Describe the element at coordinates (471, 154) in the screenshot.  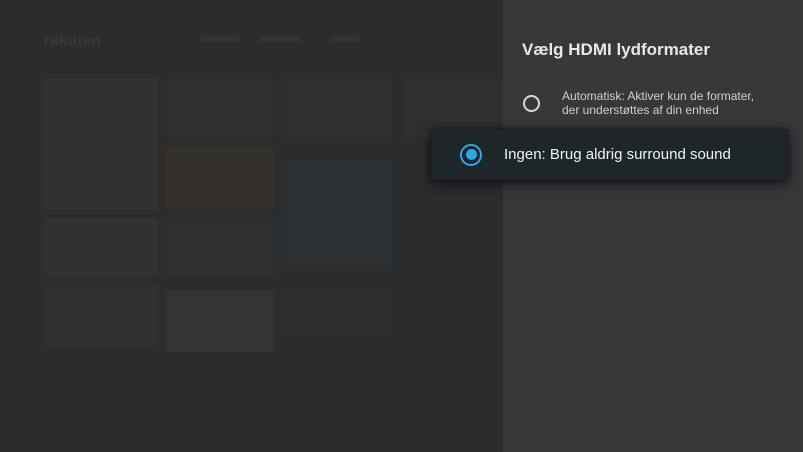
I see `radio-checked-icon` at that location.